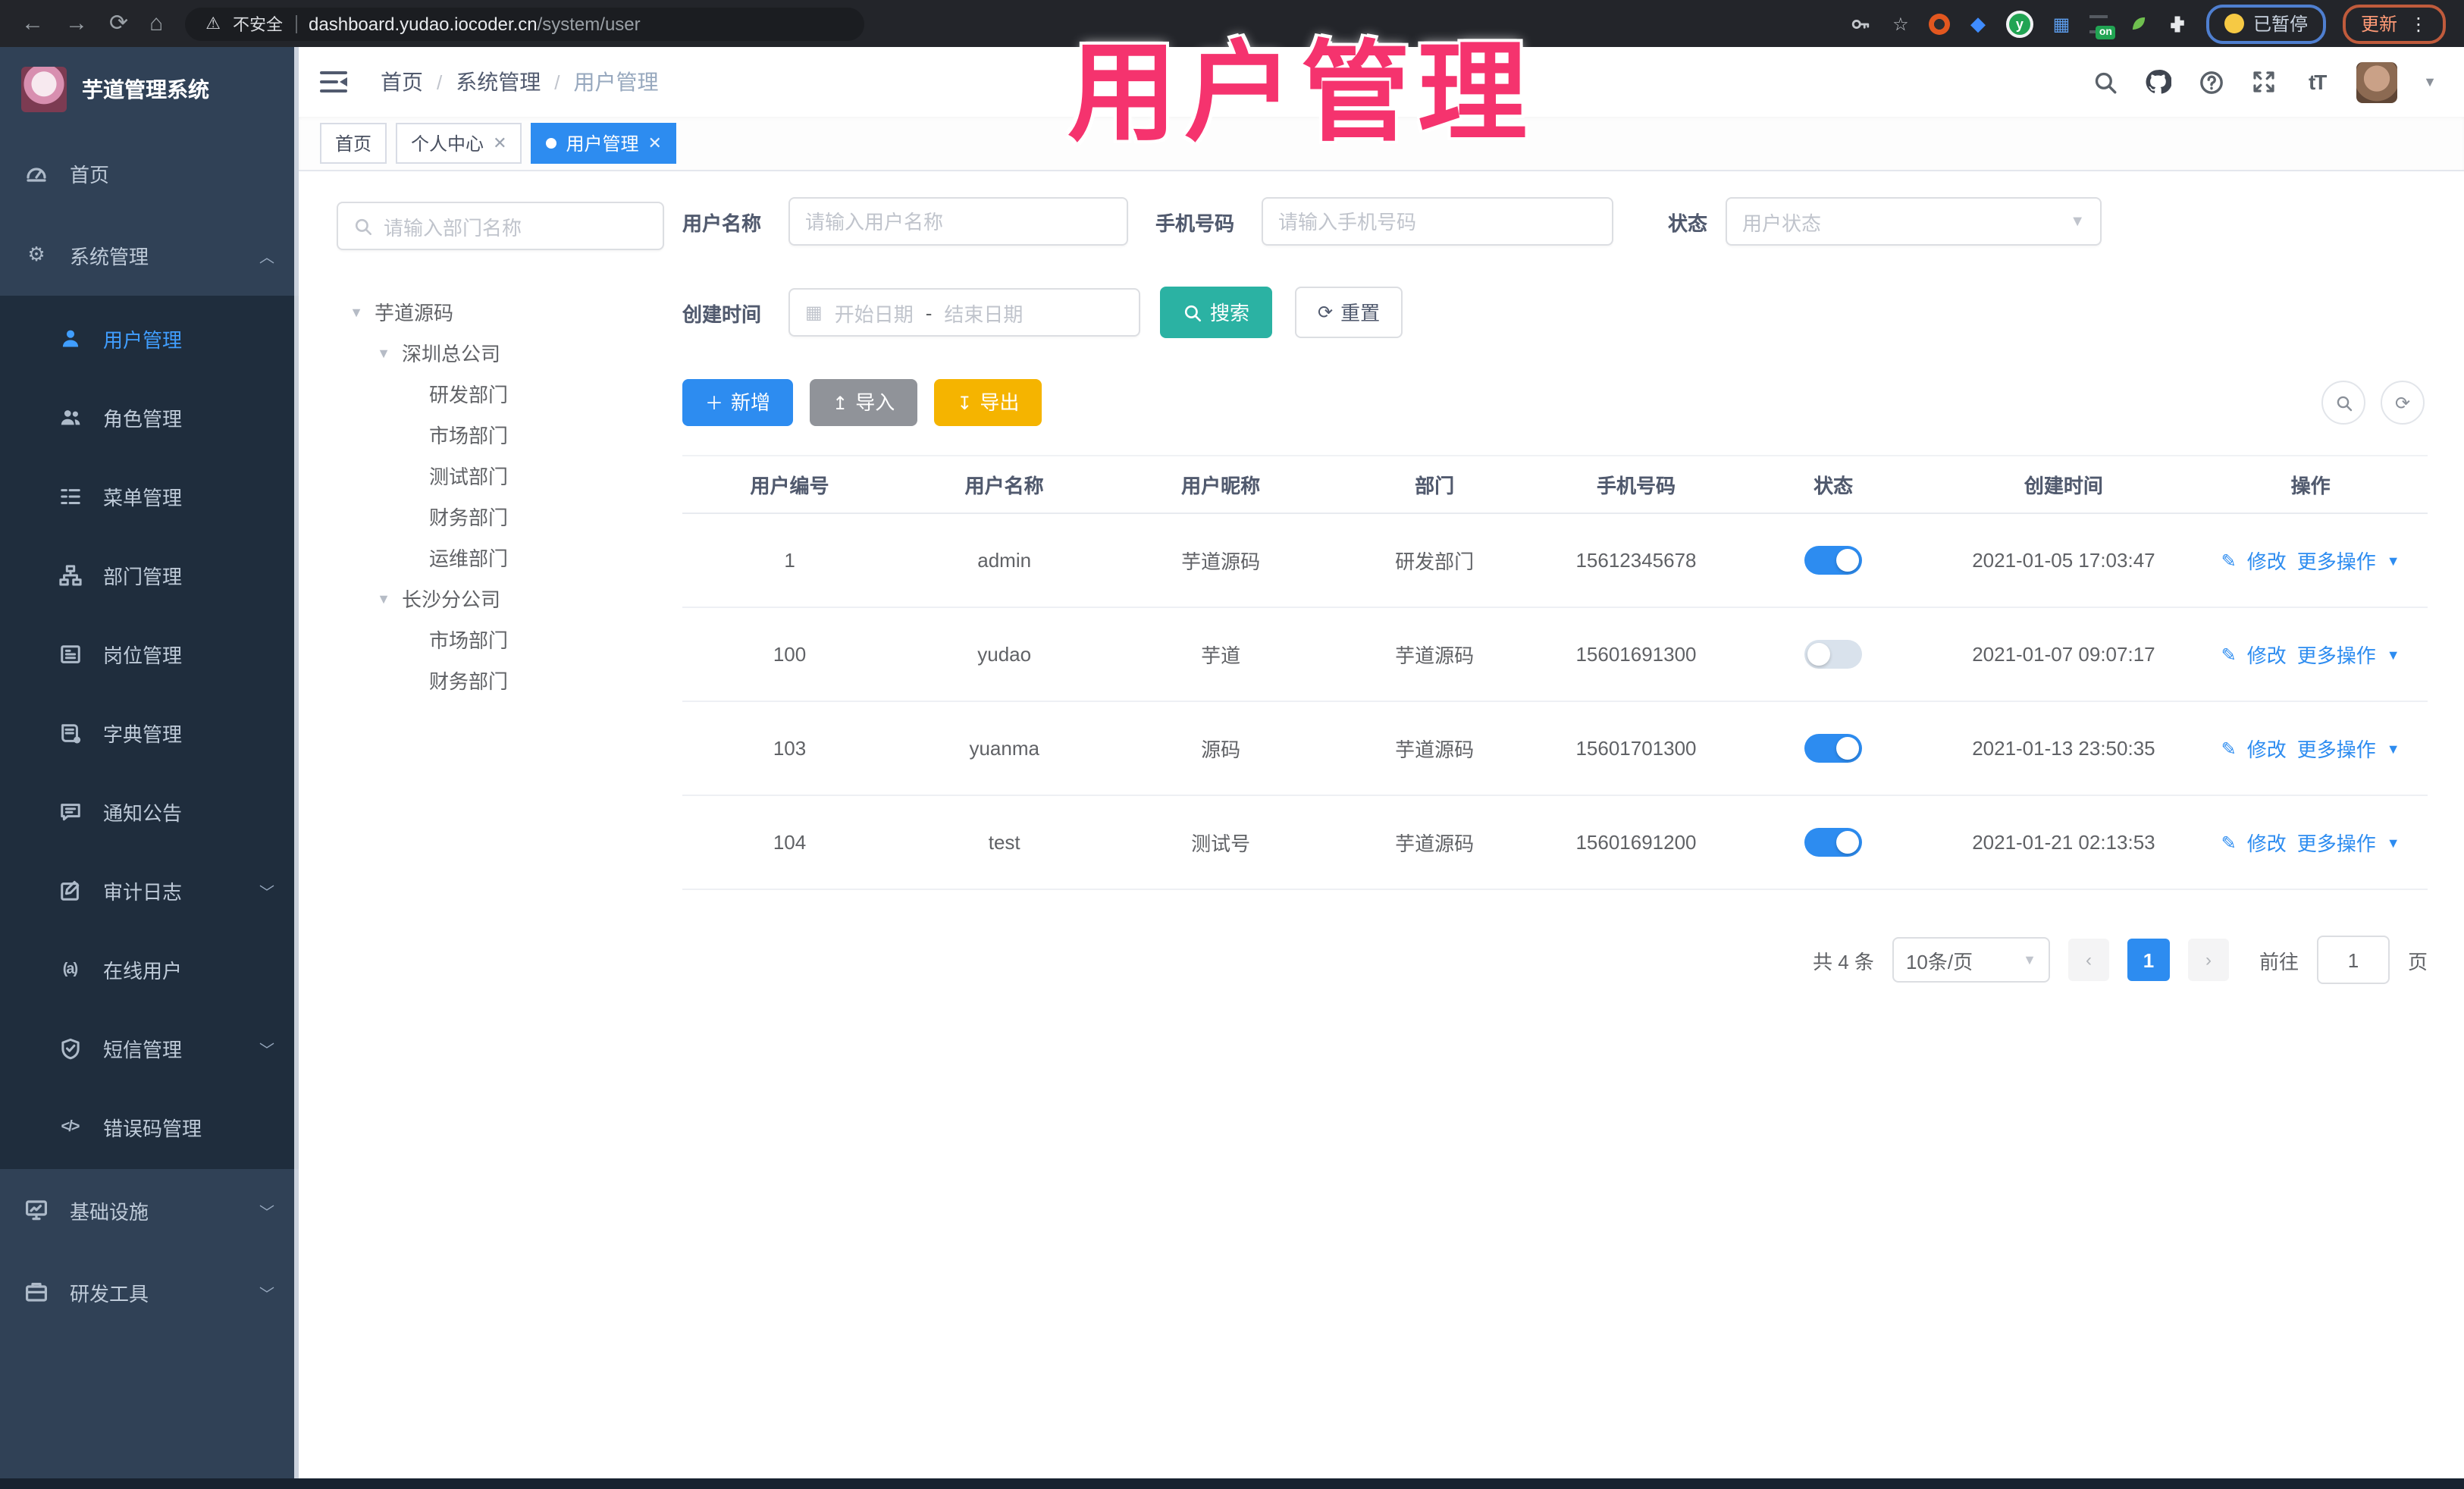  What do you see at coordinates (500, 226) in the screenshot?
I see `department-search-box: 请输入部门名称` at bounding box center [500, 226].